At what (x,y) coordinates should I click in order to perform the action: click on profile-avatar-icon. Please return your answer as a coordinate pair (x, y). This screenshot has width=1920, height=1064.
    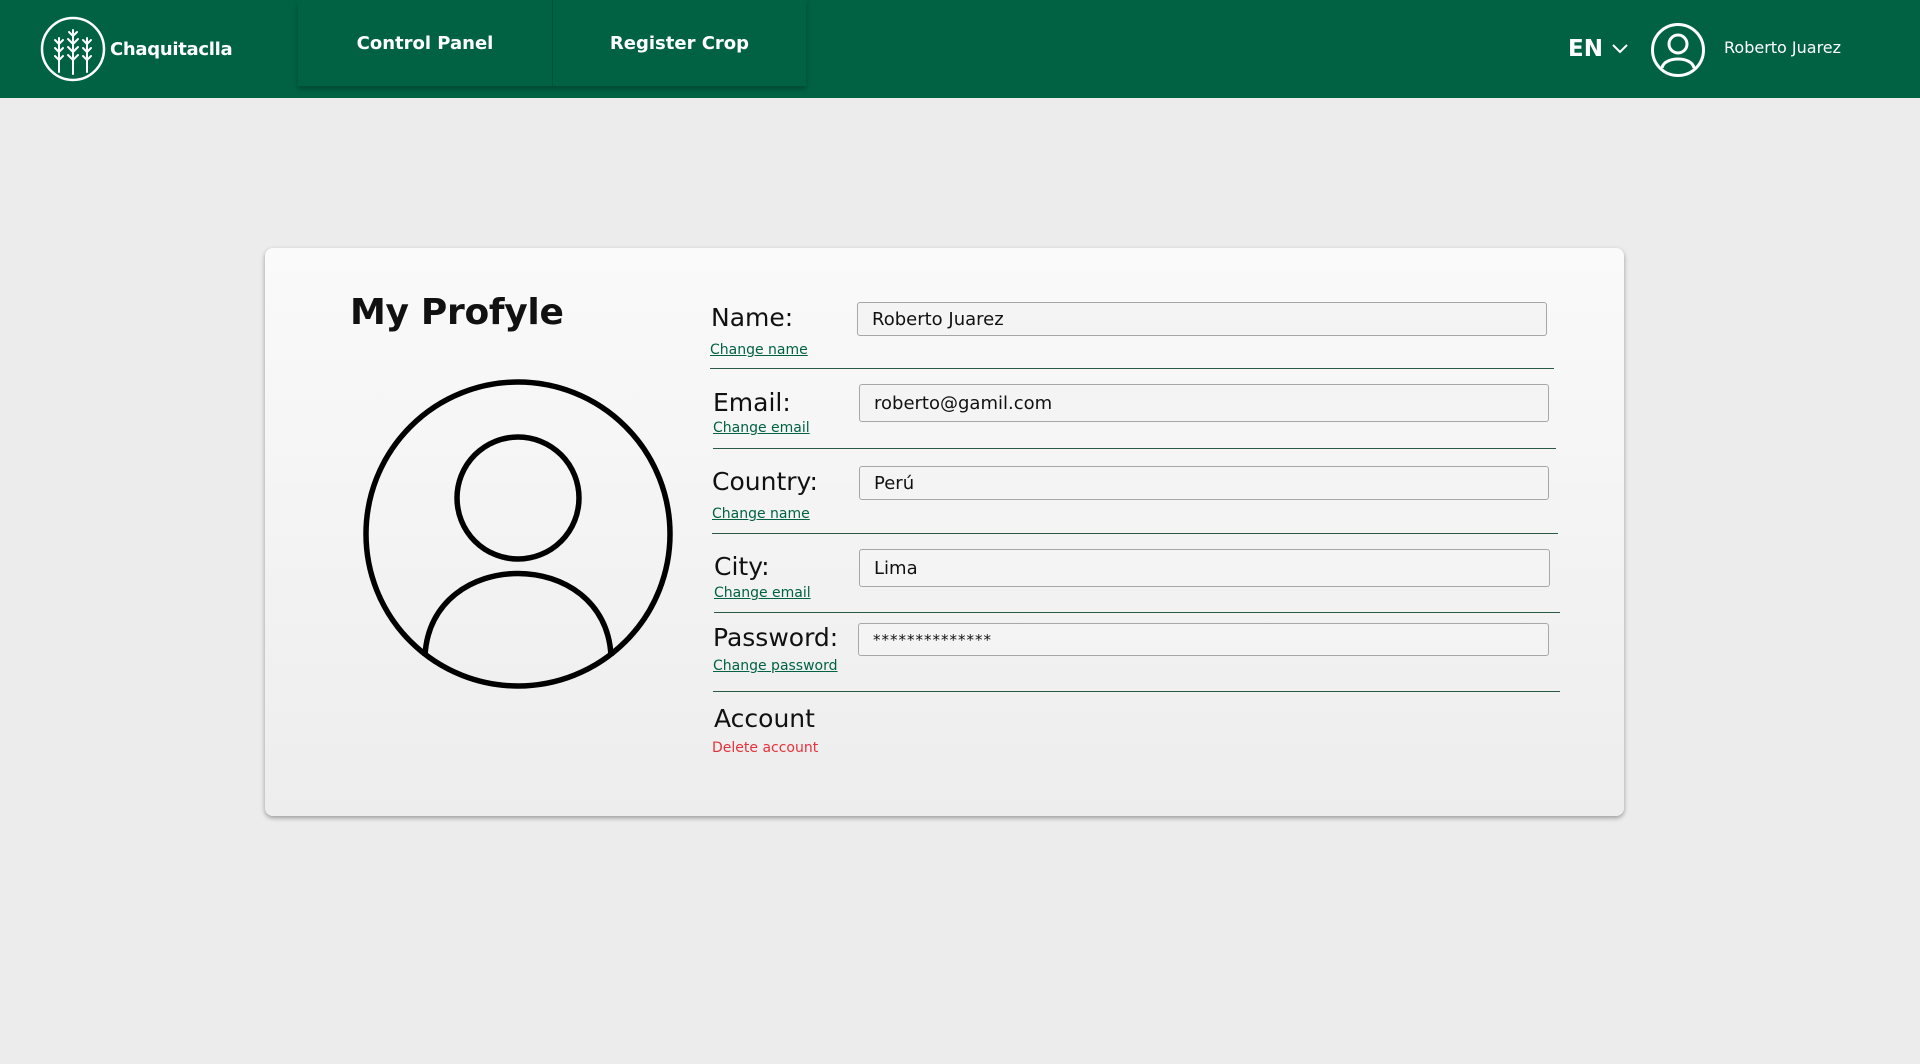
    Looking at the image, I should click on (518, 534).